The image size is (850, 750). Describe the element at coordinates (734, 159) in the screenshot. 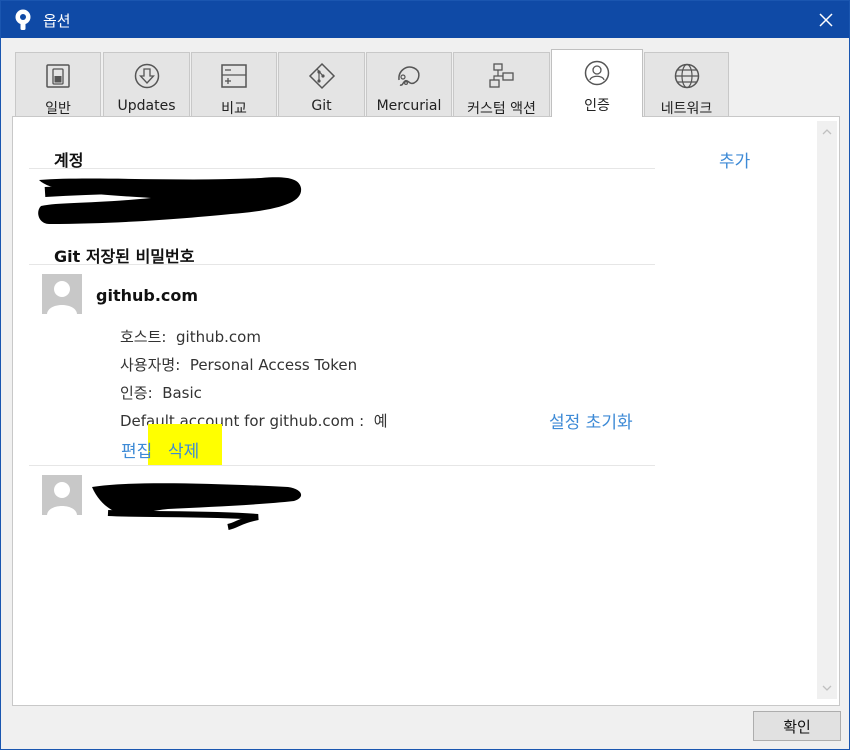

I see `add-account-link: 추가` at that location.